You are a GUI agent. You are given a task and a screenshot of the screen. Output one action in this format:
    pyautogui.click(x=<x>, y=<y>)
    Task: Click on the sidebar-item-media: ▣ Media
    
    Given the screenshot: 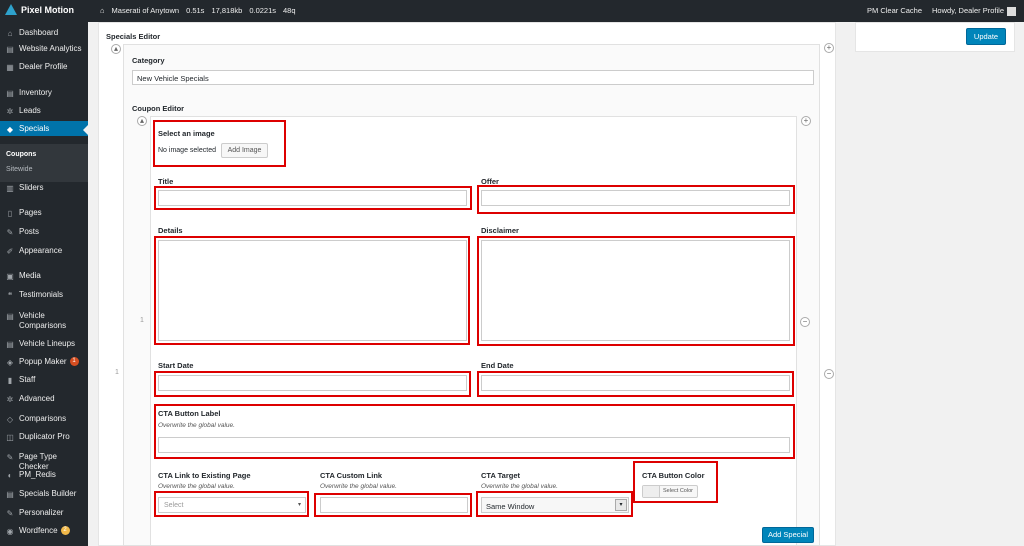 What is the action you would take?
    pyautogui.click(x=44, y=275)
    